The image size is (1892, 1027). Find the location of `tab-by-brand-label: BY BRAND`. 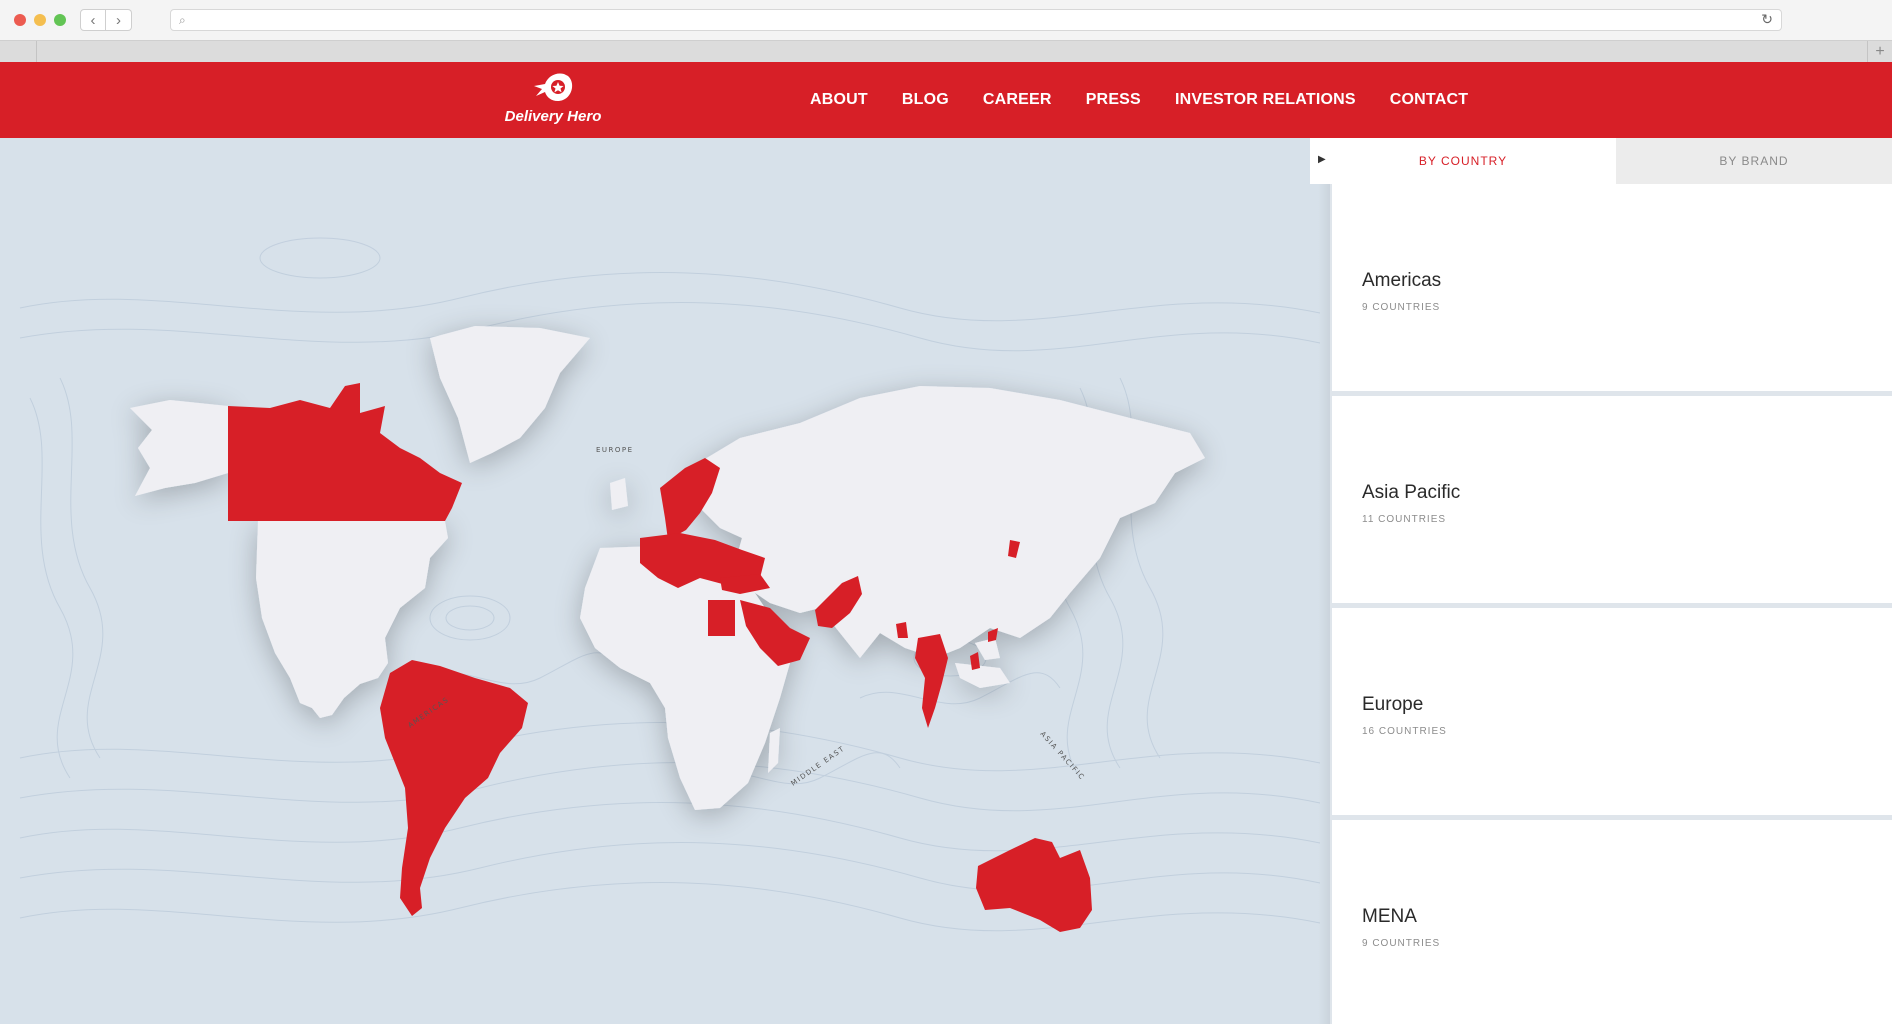

tab-by-brand-label: BY BRAND is located at coordinates (1754, 161).